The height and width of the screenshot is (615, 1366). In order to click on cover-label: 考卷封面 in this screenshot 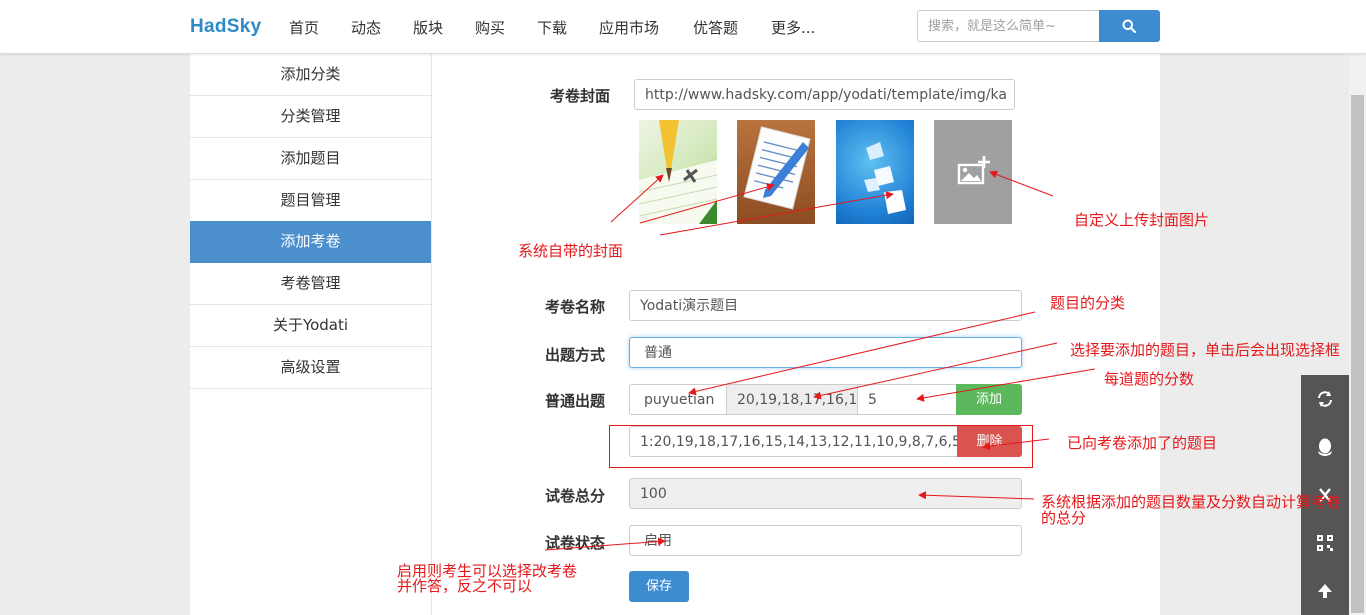, I will do `click(580, 96)`.